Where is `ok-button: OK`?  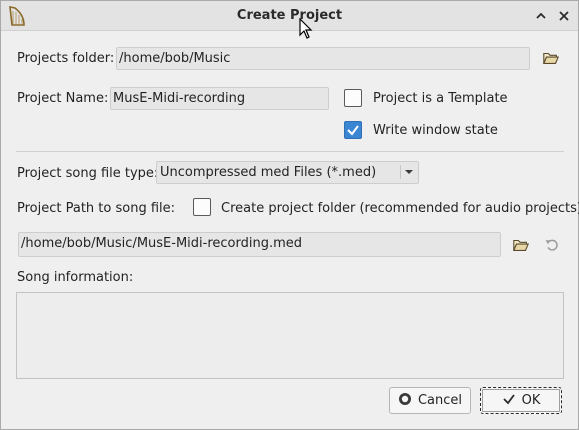 ok-button: OK is located at coordinates (521, 400).